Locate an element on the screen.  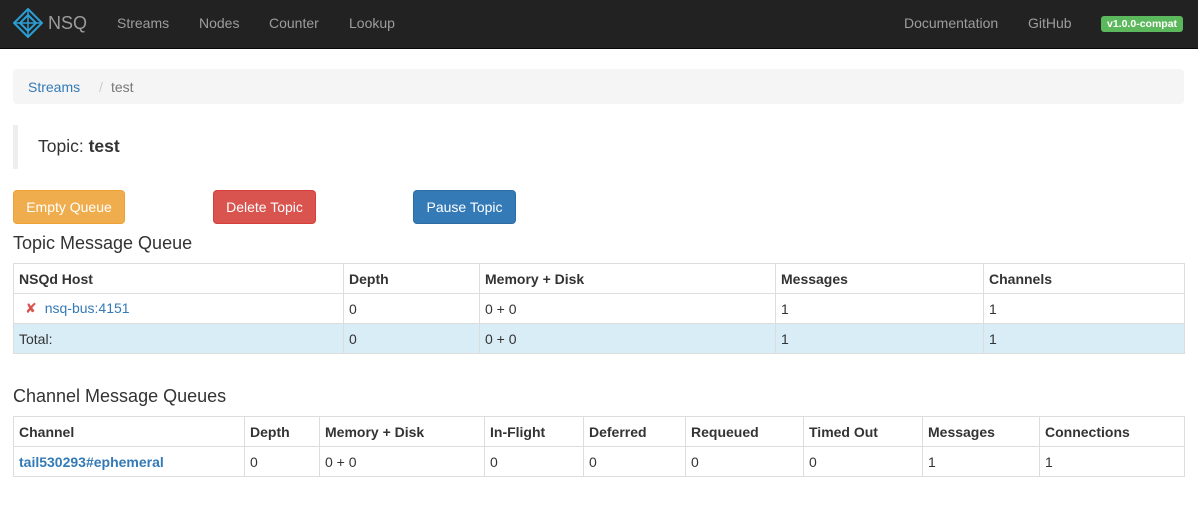
brand-name: NSQ is located at coordinates (68, 22).